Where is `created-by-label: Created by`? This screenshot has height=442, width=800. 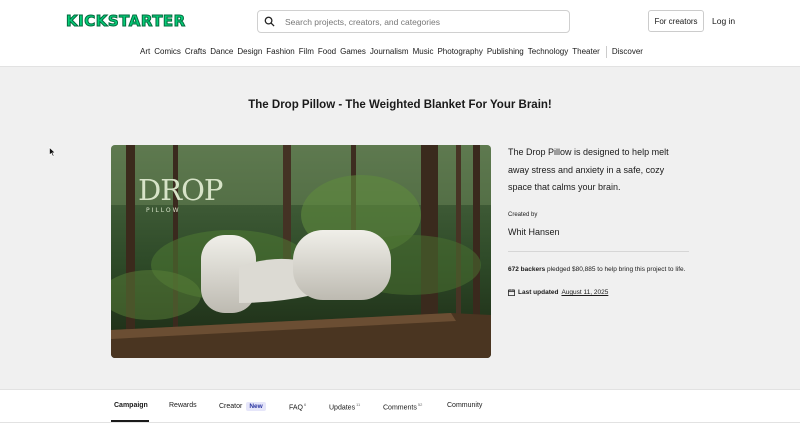
created-by-label: Created by is located at coordinates (523, 215).